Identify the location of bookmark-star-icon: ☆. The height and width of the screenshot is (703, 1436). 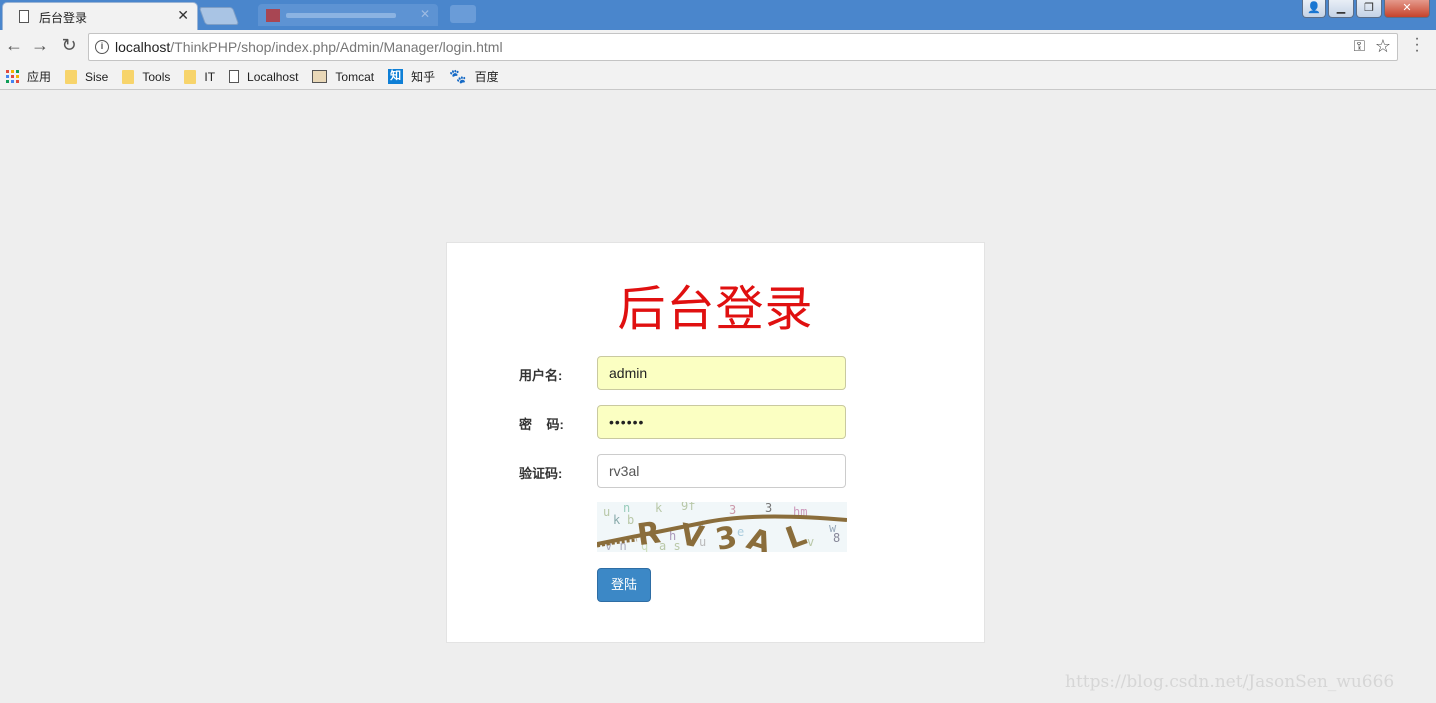
(1383, 46).